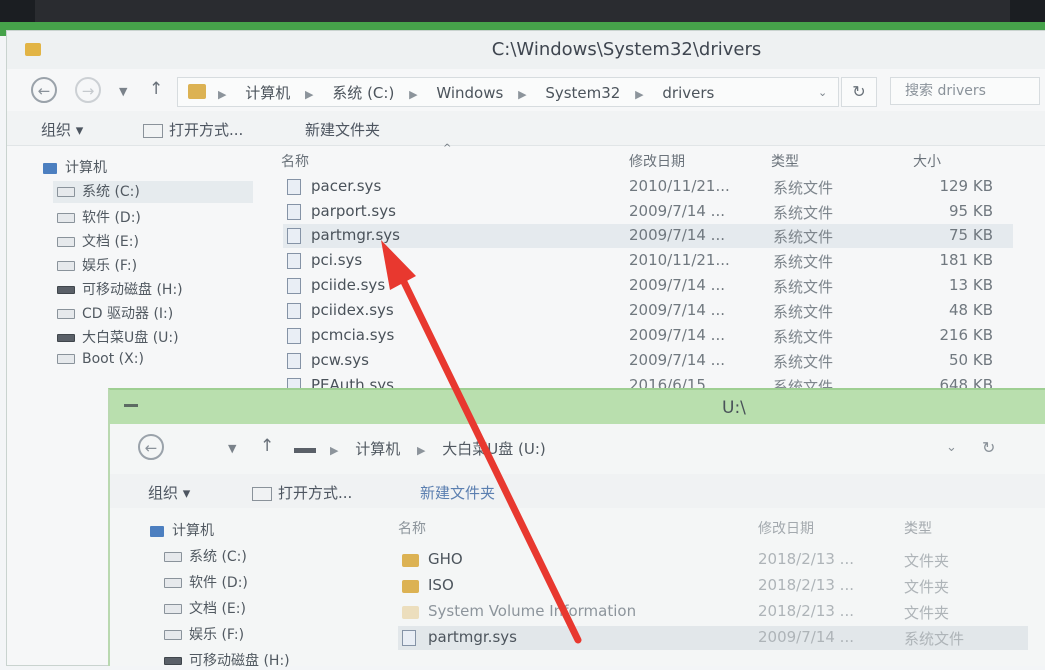  Describe the element at coordinates (100, 359) in the screenshot. I see `nav-item-boot-x: Boot (X:)` at that location.